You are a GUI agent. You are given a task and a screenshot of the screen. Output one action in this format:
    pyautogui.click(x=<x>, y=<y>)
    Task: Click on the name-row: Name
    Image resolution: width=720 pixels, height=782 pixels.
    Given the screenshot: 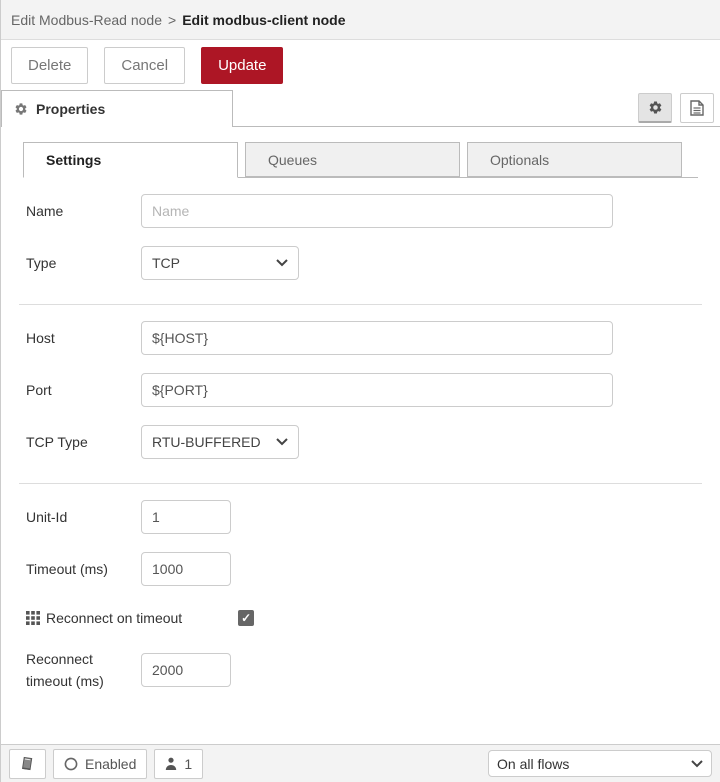 What is the action you would take?
    pyautogui.click(x=360, y=211)
    